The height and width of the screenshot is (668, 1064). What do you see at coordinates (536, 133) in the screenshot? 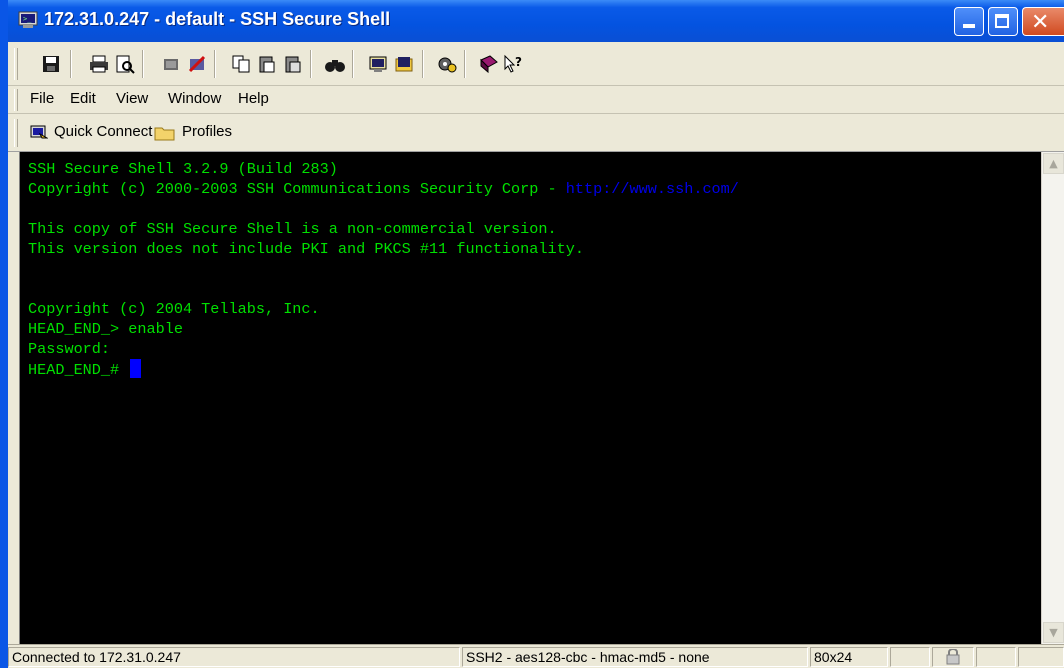
I see `quick-connect-bar: Quick Connect Profiles` at bounding box center [536, 133].